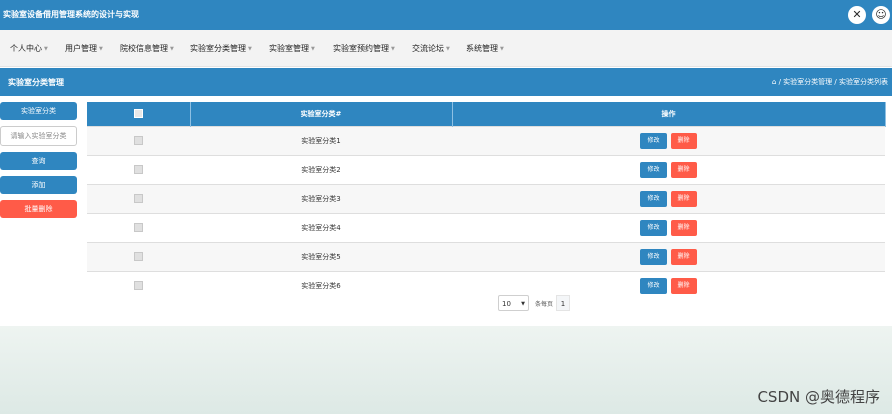 Image resolution: width=892 pixels, height=414 pixels. Describe the element at coordinates (774, 82) in the screenshot. I see `home-icon: ⌂` at that location.